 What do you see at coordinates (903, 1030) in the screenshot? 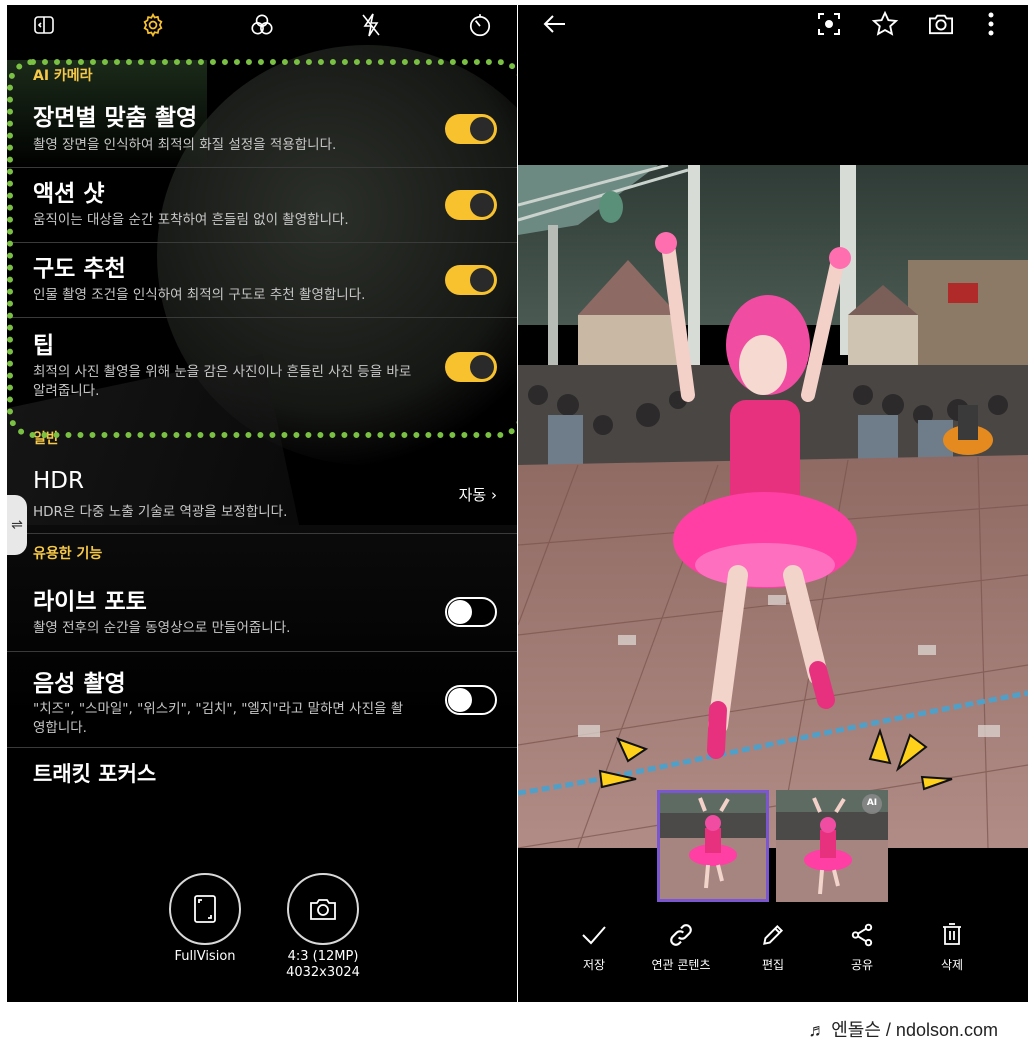
I see `watermark-credit: ♬ 엔돌슨 / ndolson.com` at bounding box center [903, 1030].